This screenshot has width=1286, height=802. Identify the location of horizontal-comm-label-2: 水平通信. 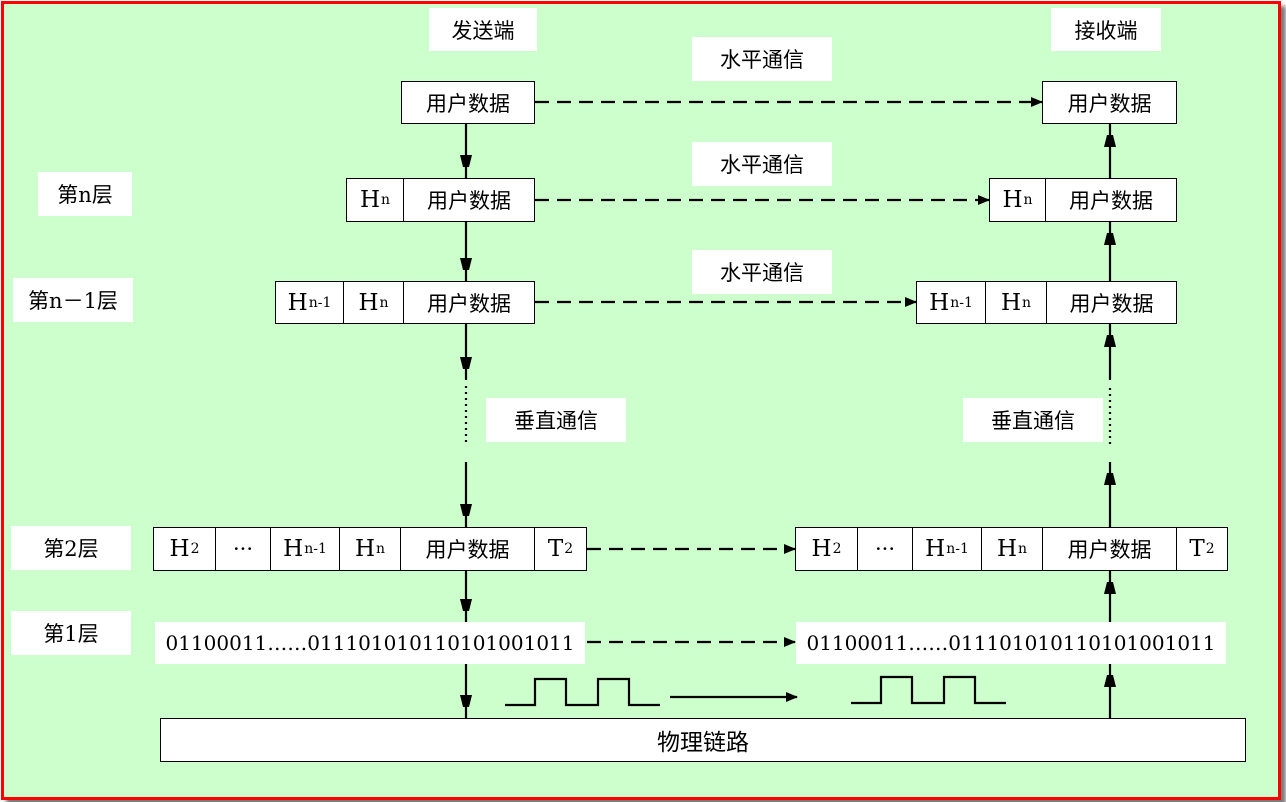
(762, 164).